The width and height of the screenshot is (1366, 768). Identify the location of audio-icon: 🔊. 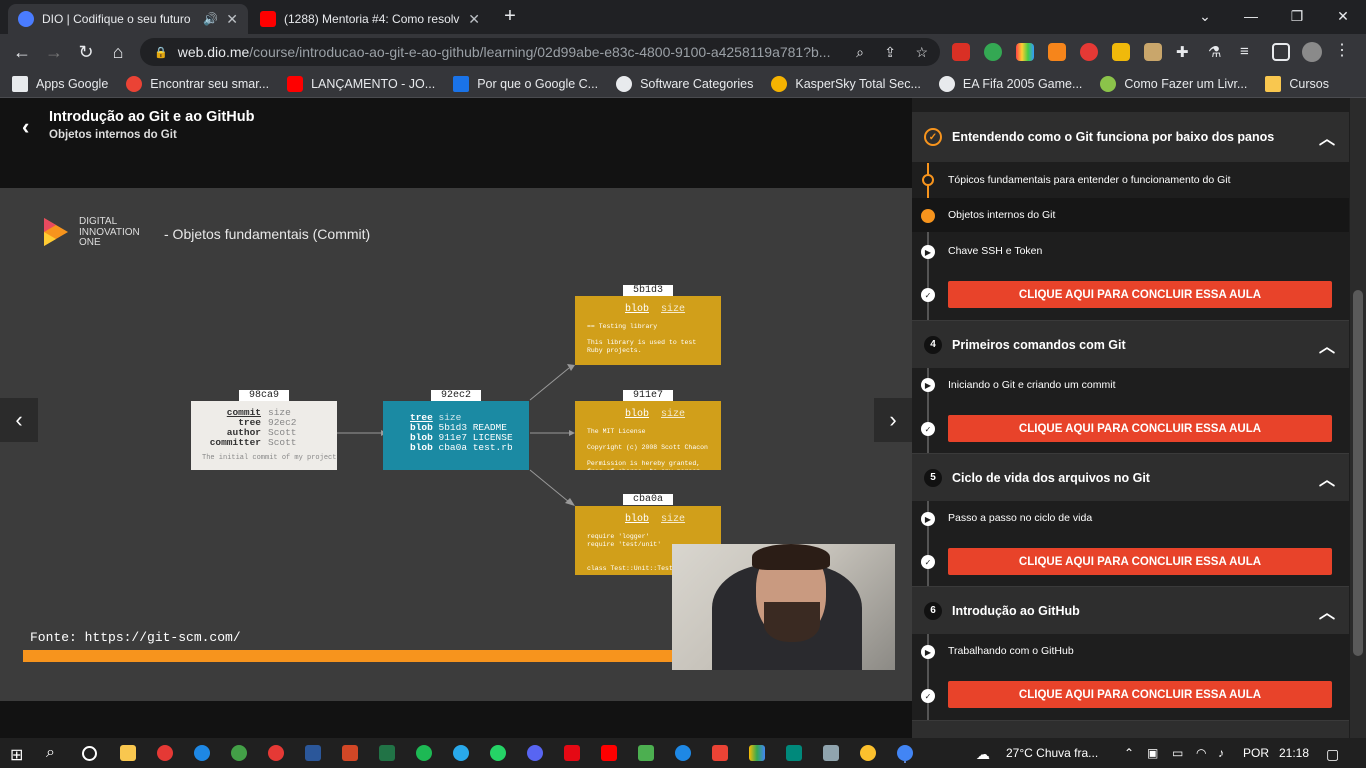
(210, 19).